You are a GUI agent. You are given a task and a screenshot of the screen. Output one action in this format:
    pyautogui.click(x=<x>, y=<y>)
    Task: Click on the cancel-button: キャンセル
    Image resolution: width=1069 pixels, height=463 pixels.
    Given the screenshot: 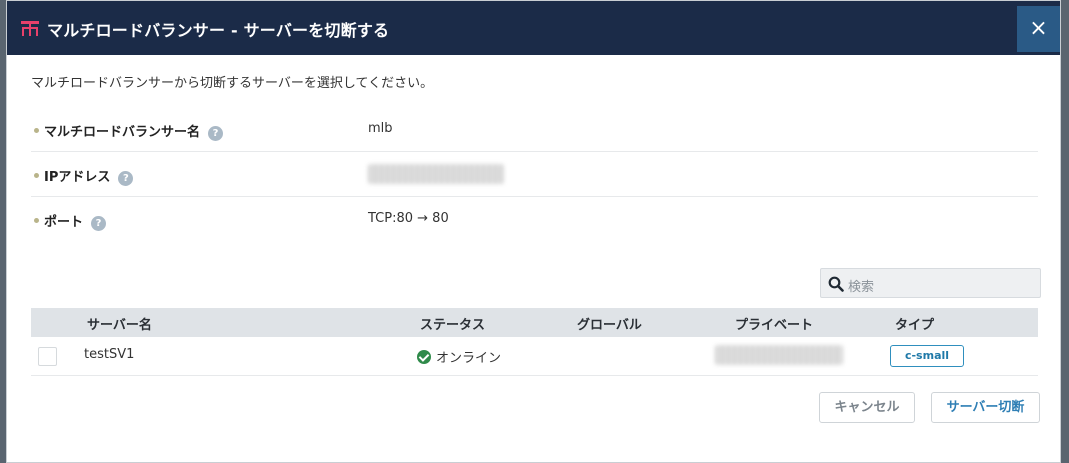 What is the action you would take?
    pyautogui.click(x=867, y=407)
    